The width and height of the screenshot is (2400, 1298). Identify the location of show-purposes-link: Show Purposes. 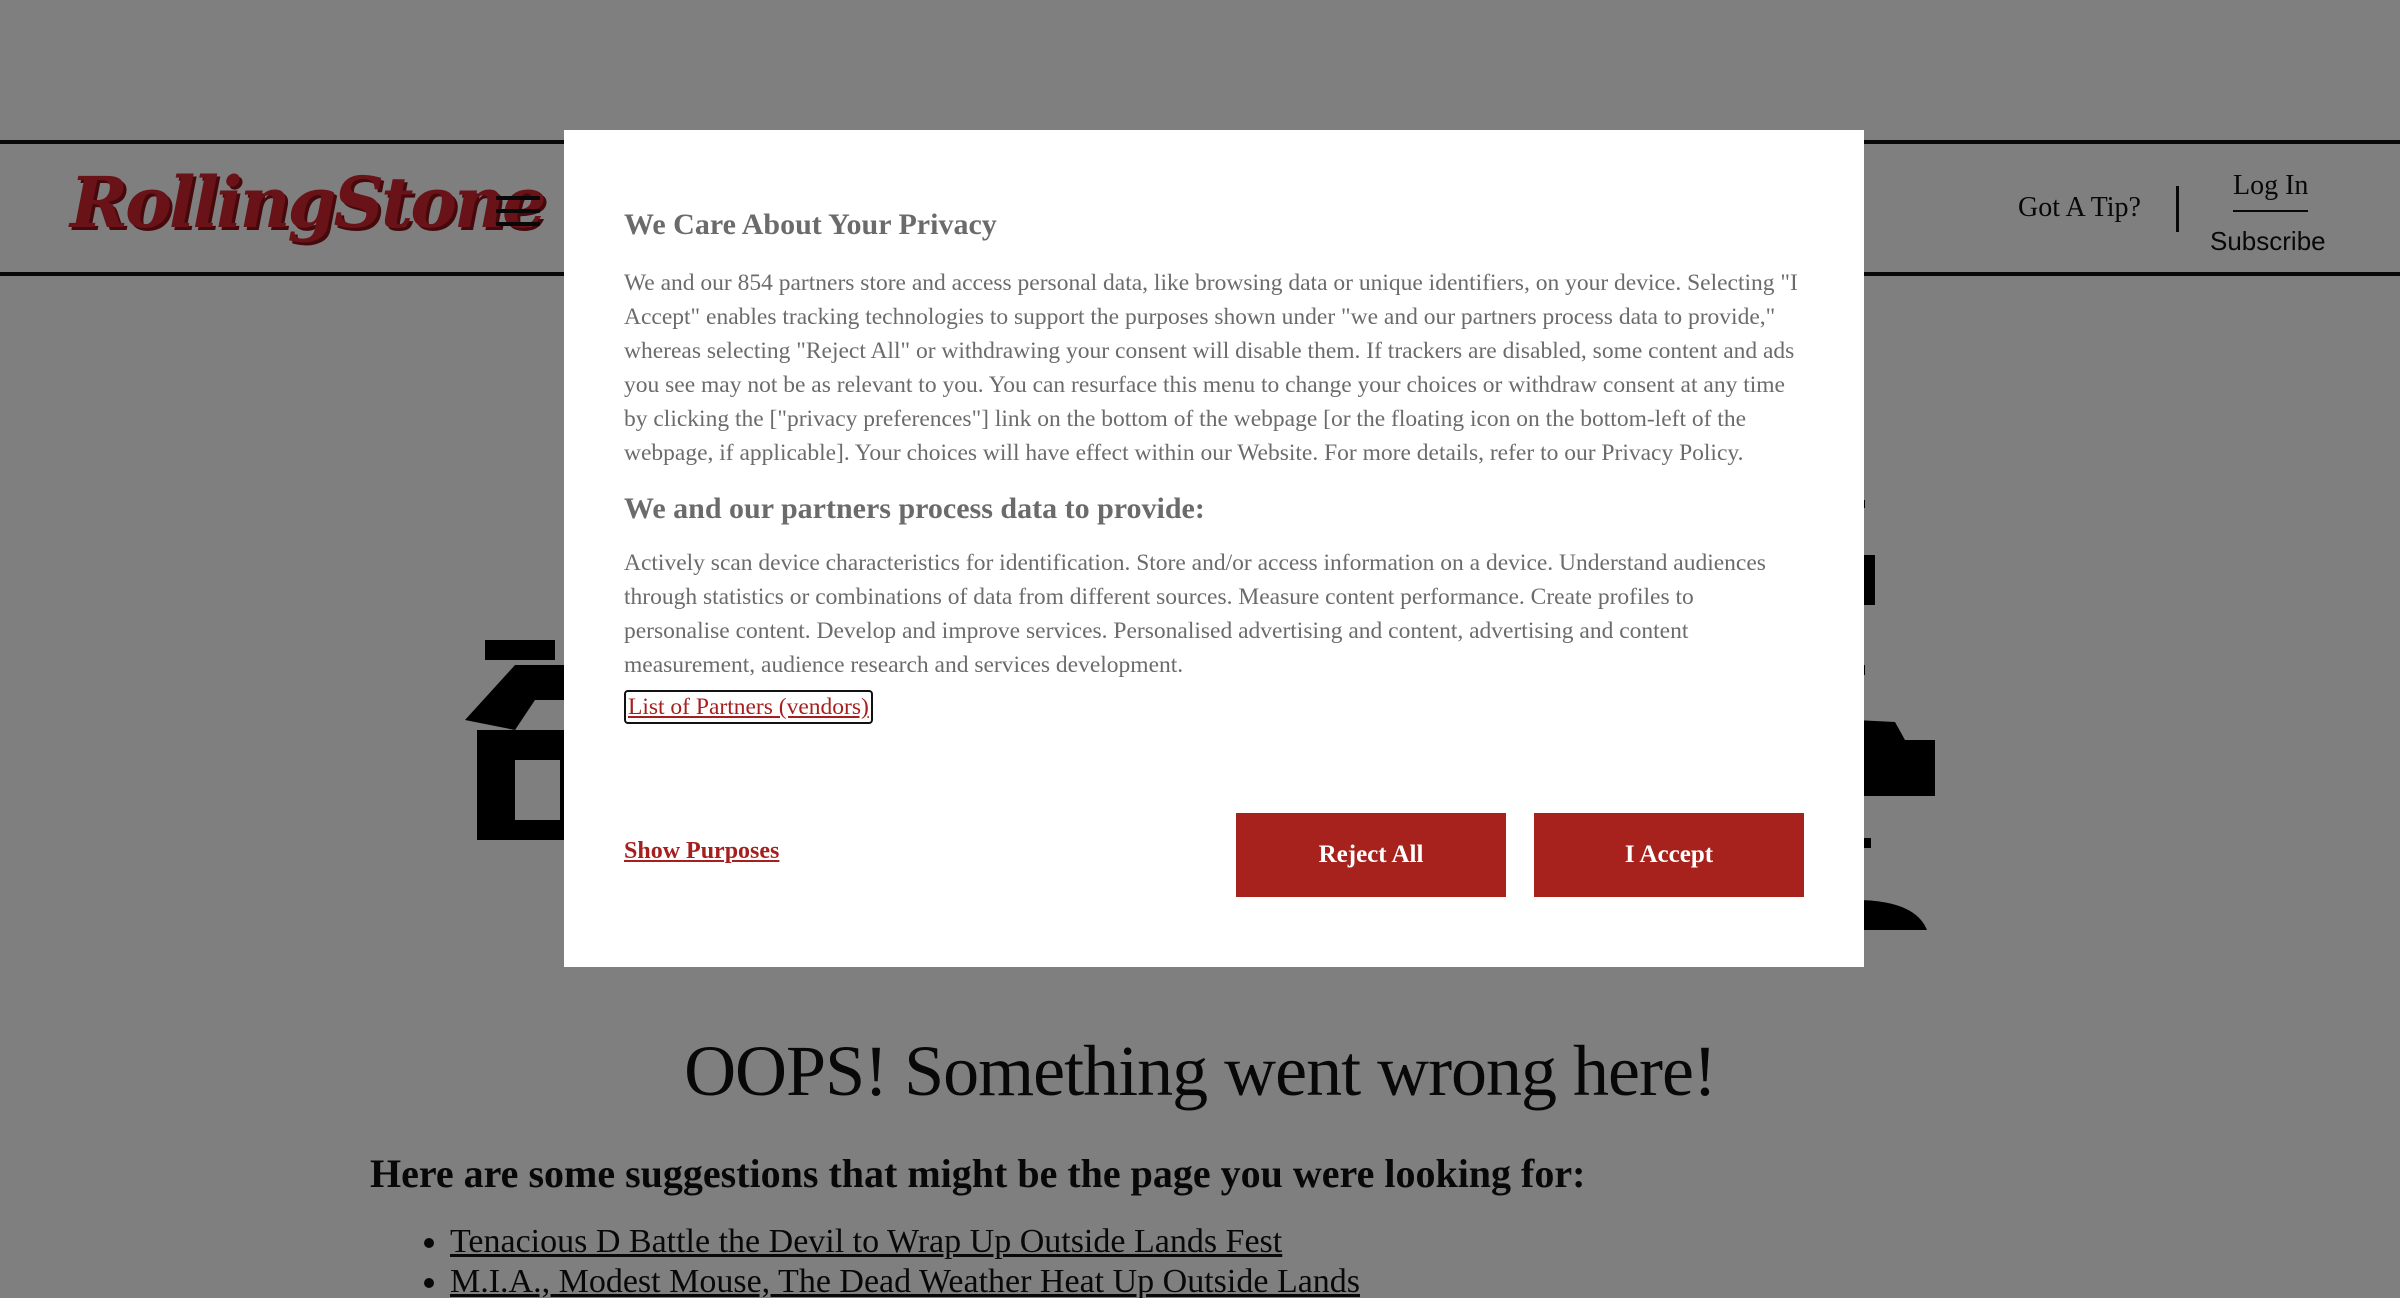
(701, 851).